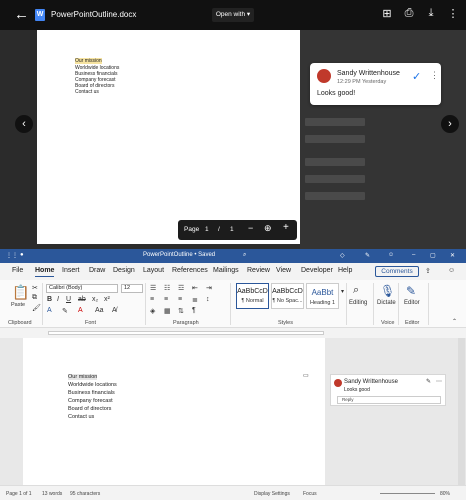 Image resolution: width=466 pixels, height=500 pixels. Describe the element at coordinates (153, 288) in the screenshot. I see `bullets-icon: ☰` at that location.